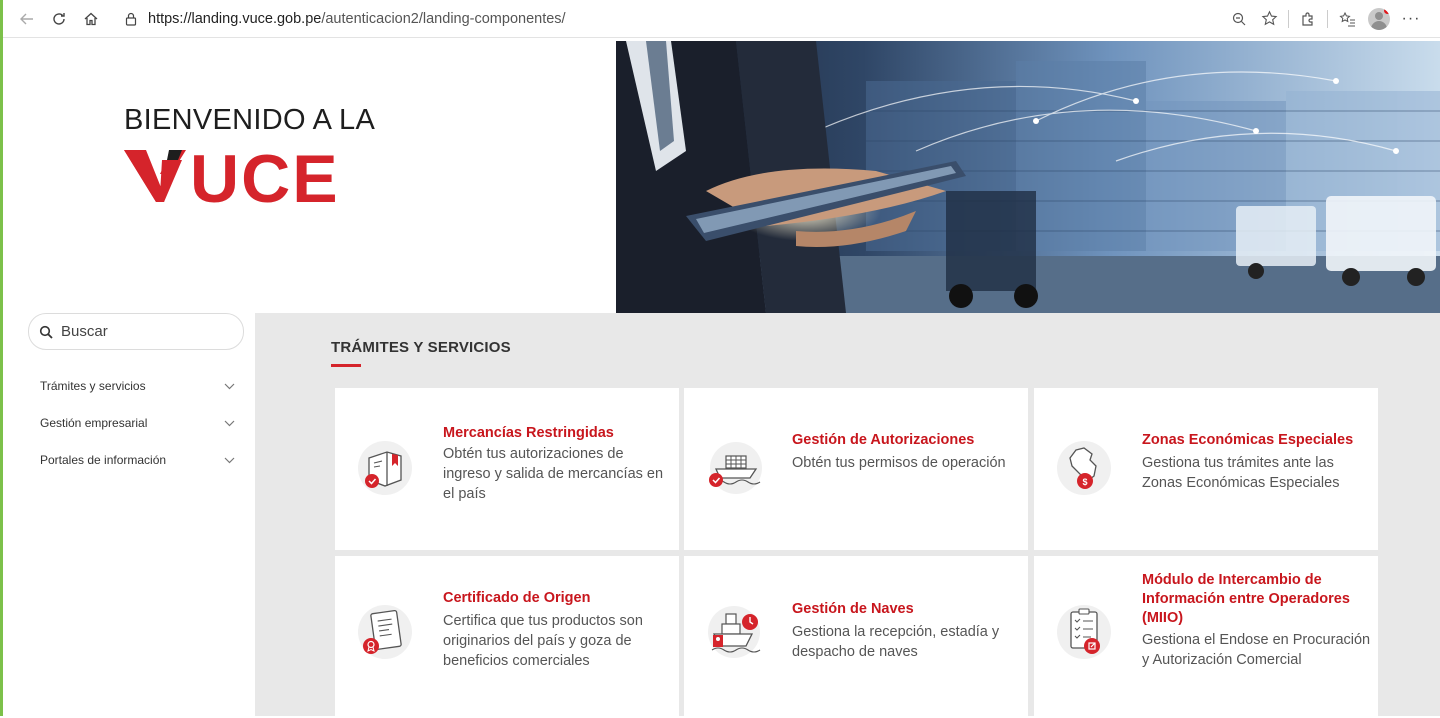 The height and width of the screenshot is (718, 1440). What do you see at coordinates (1411, 19) in the screenshot?
I see `more-options-icon: ···` at bounding box center [1411, 19].